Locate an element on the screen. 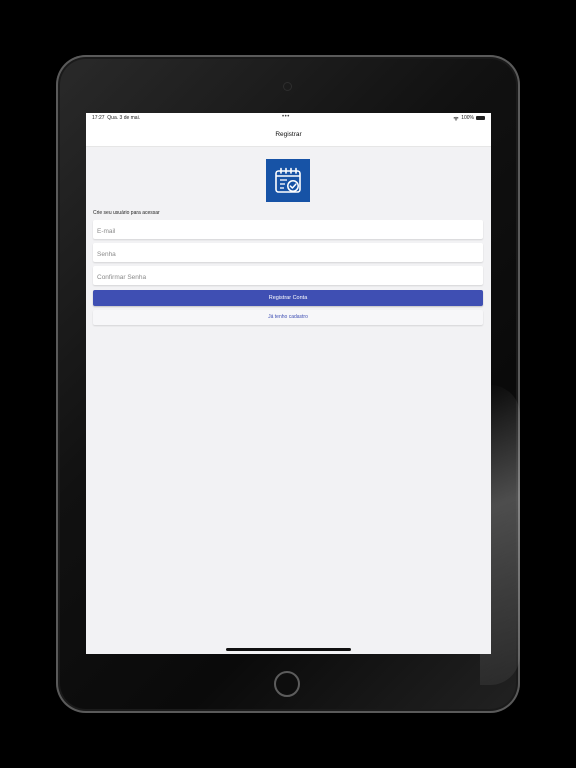  status-indicators: 100% is located at coordinates (469, 118).